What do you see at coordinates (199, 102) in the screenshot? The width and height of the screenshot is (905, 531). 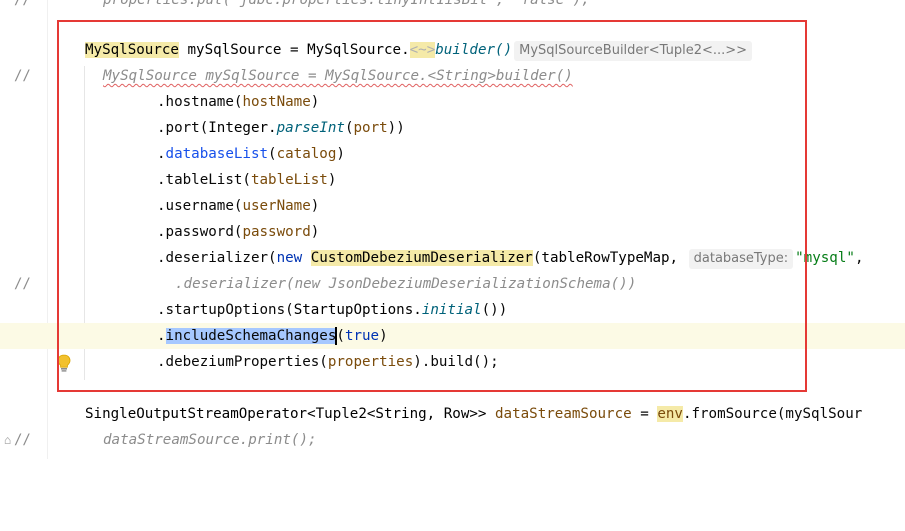 I see `method-name: hostname` at bounding box center [199, 102].